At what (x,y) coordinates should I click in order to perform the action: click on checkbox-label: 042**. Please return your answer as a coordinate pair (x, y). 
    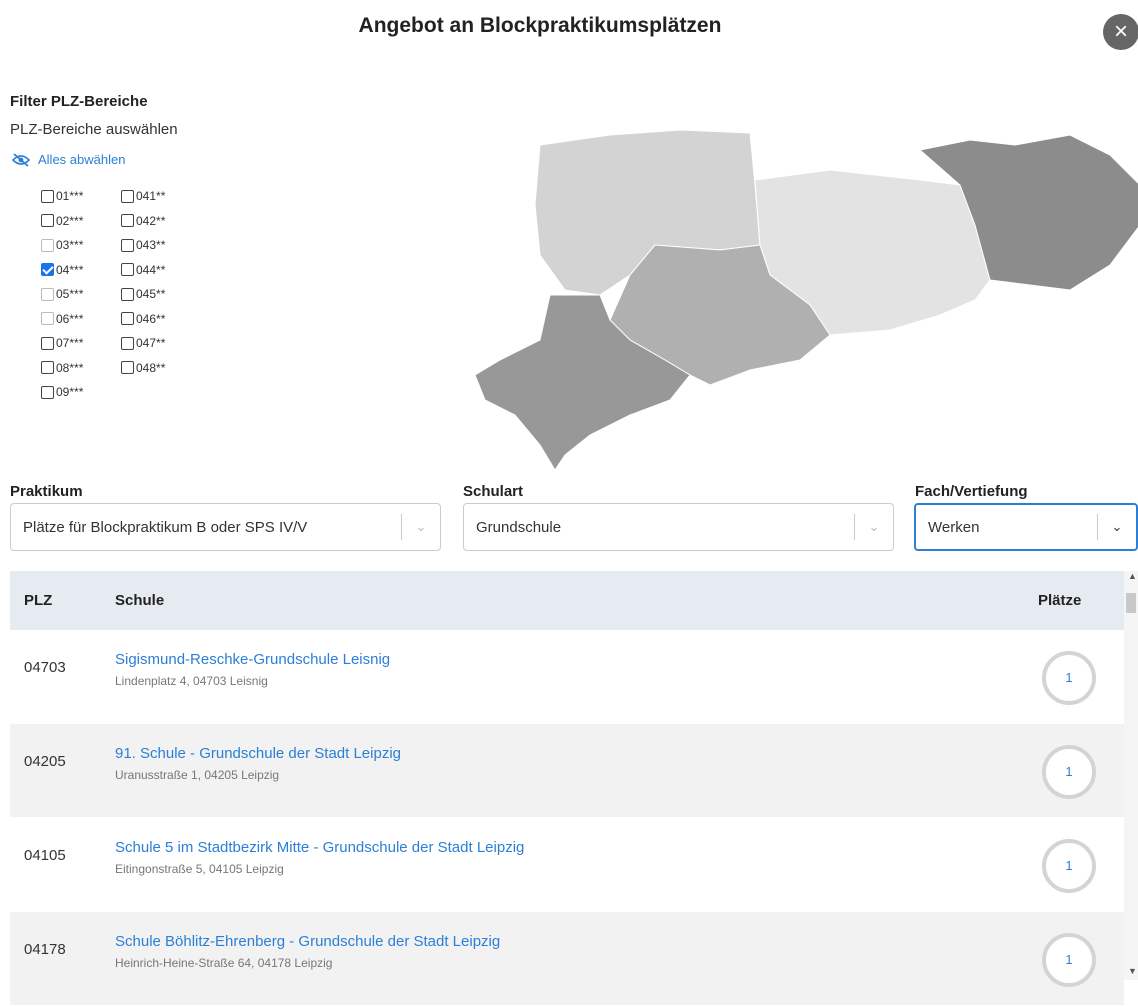
    Looking at the image, I should click on (151, 220).